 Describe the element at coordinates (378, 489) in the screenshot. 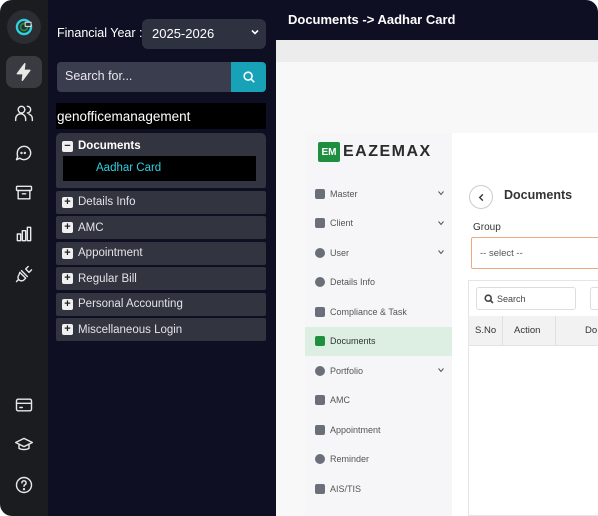

I see `preview-menu-item: AIS/TIS` at that location.